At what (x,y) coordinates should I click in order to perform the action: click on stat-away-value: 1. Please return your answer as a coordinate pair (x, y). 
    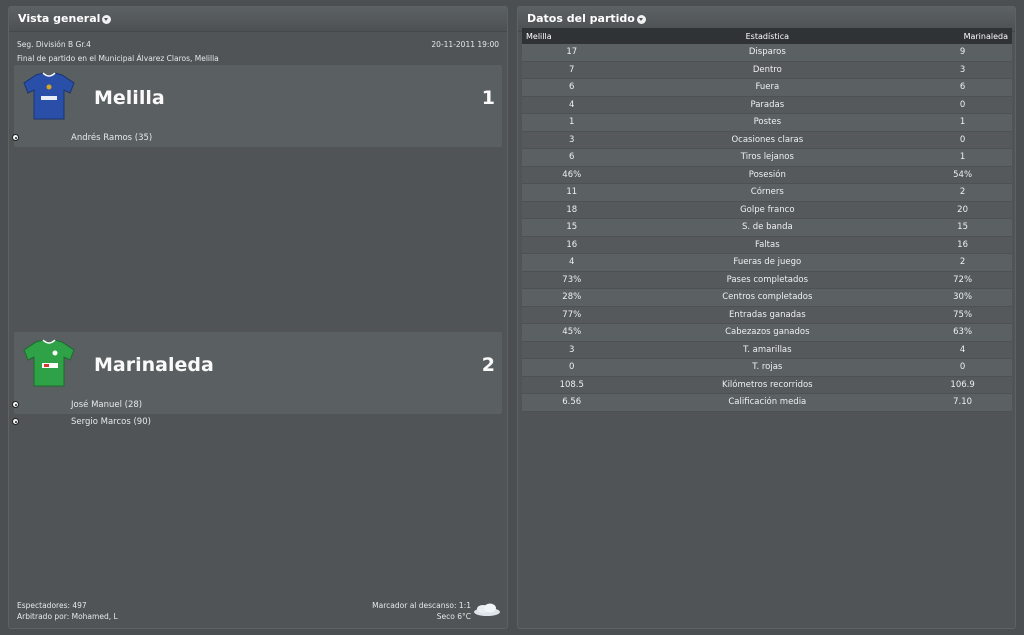
    Looking at the image, I should click on (962, 122).